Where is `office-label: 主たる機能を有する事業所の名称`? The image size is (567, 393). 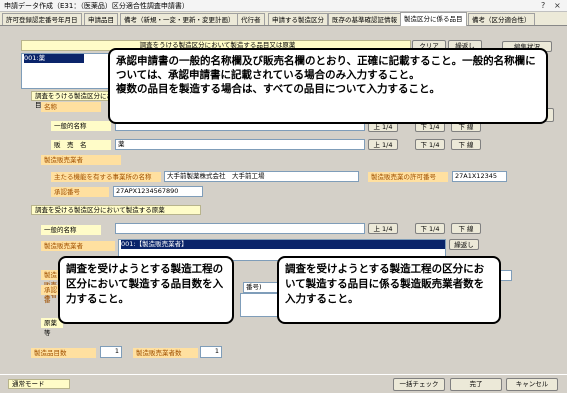
office-label: 主たる機能を有する事業所の名称 is located at coordinates (106, 177).